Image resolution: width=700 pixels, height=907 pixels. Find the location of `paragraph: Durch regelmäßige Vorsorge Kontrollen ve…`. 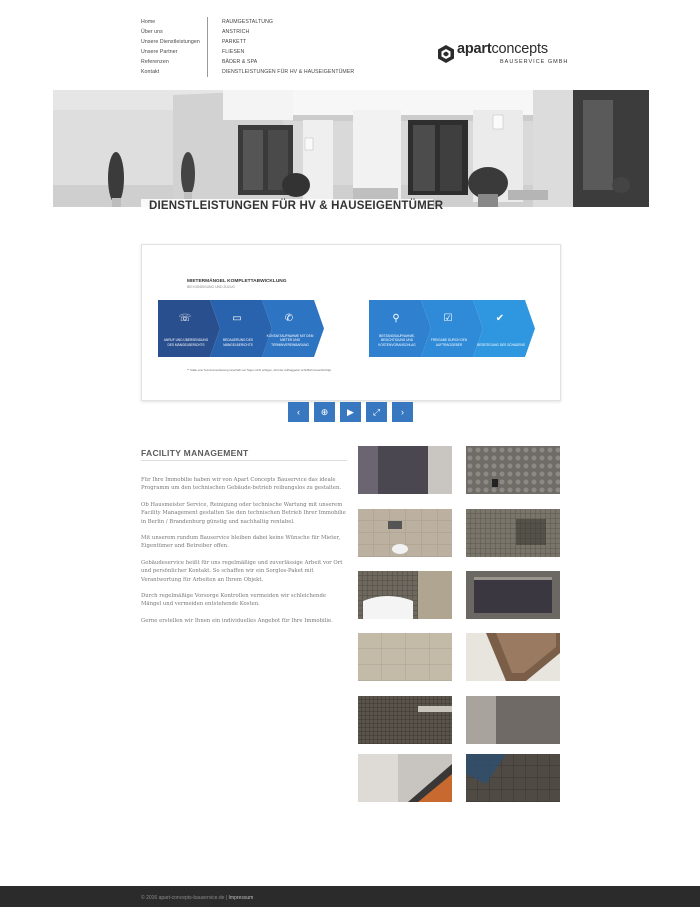

paragraph: Durch regelmäßige Vorsorge Kontrollen ve… is located at coordinates (233, 600).